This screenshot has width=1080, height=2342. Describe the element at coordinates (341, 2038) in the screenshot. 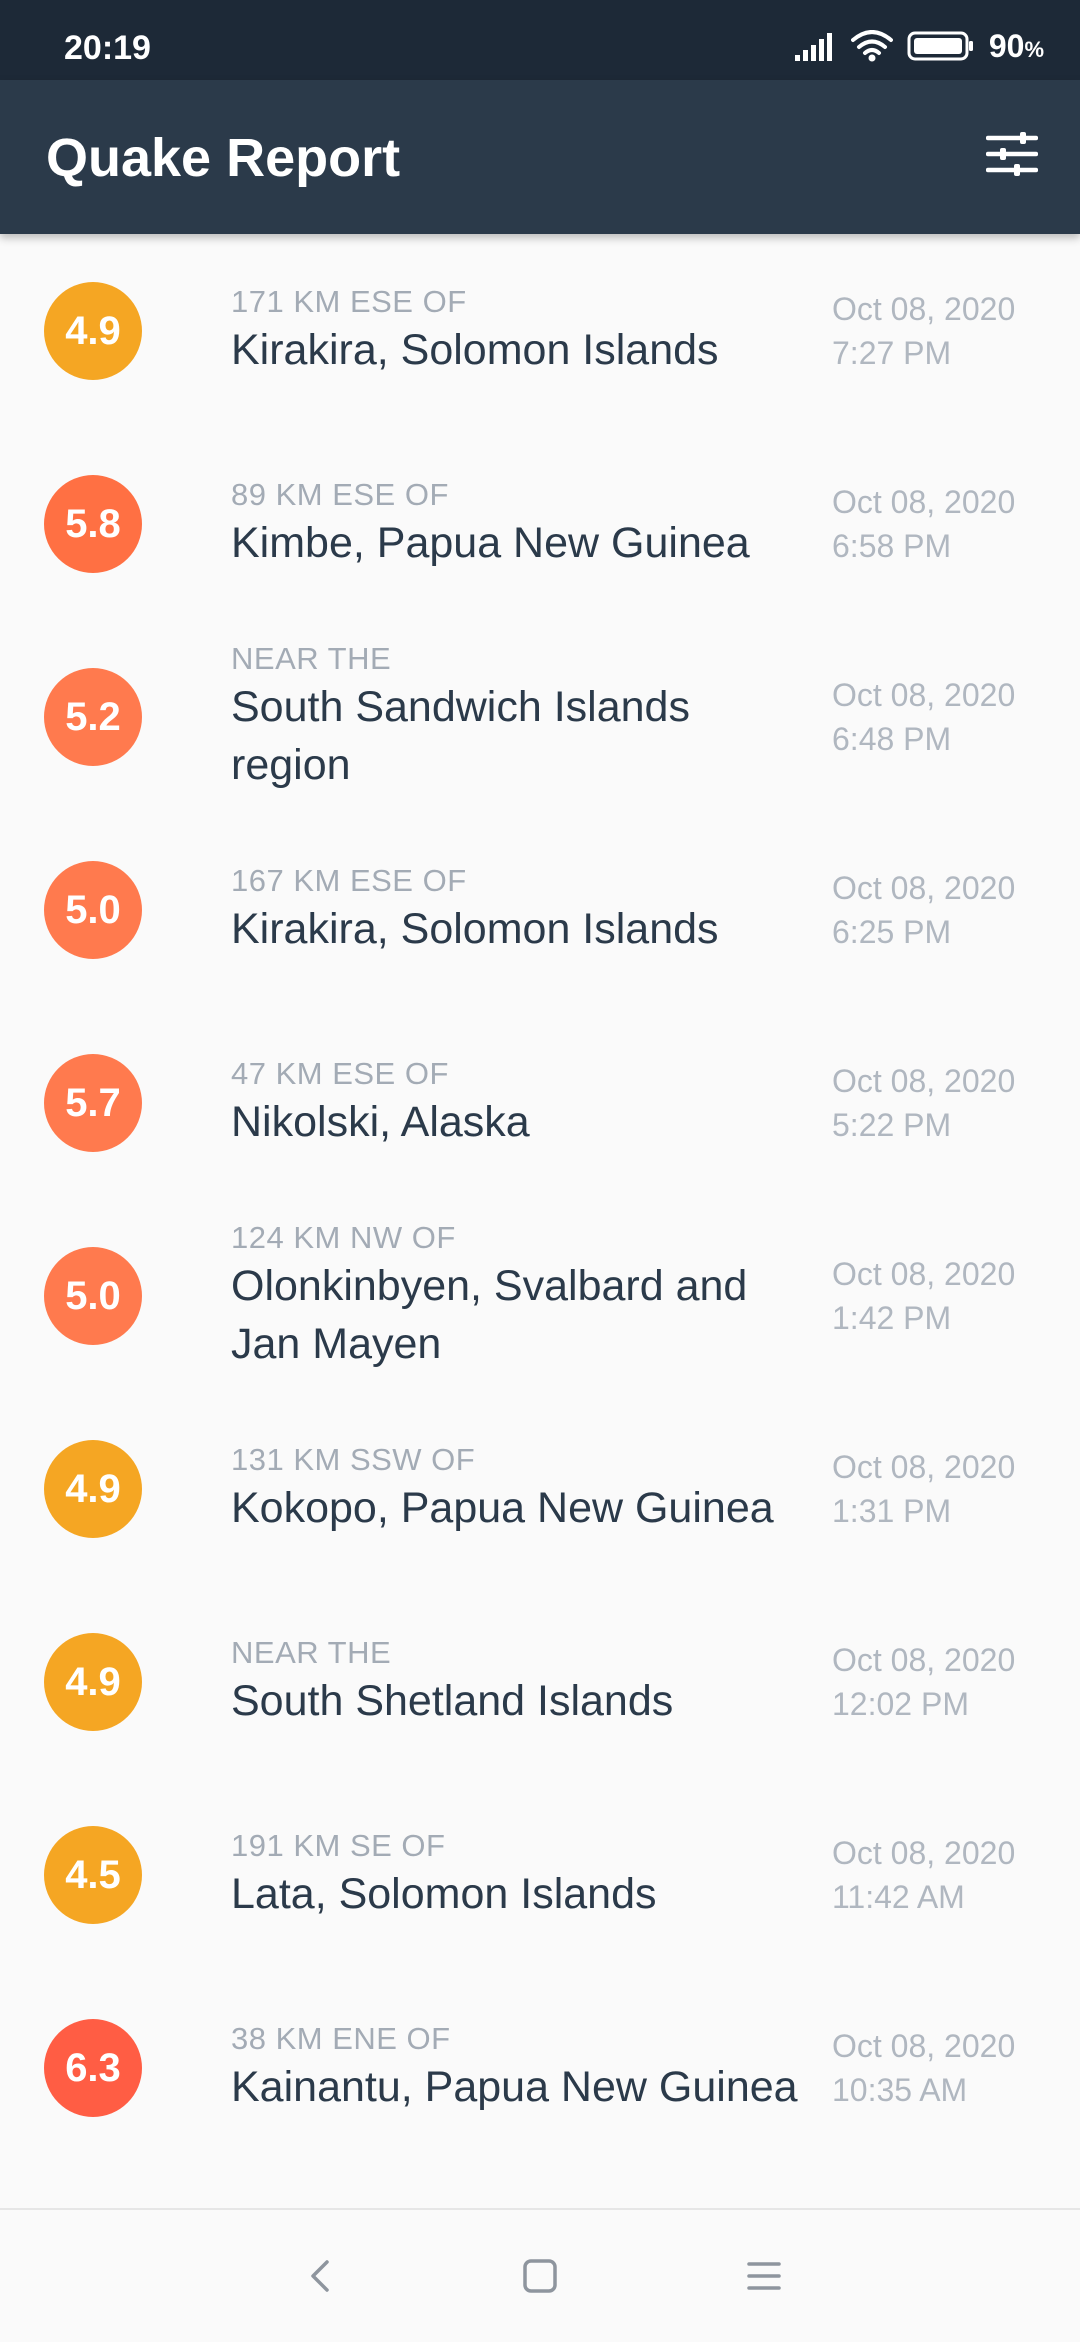

I see `location-offset: 38 KM ENE OF` at that location.